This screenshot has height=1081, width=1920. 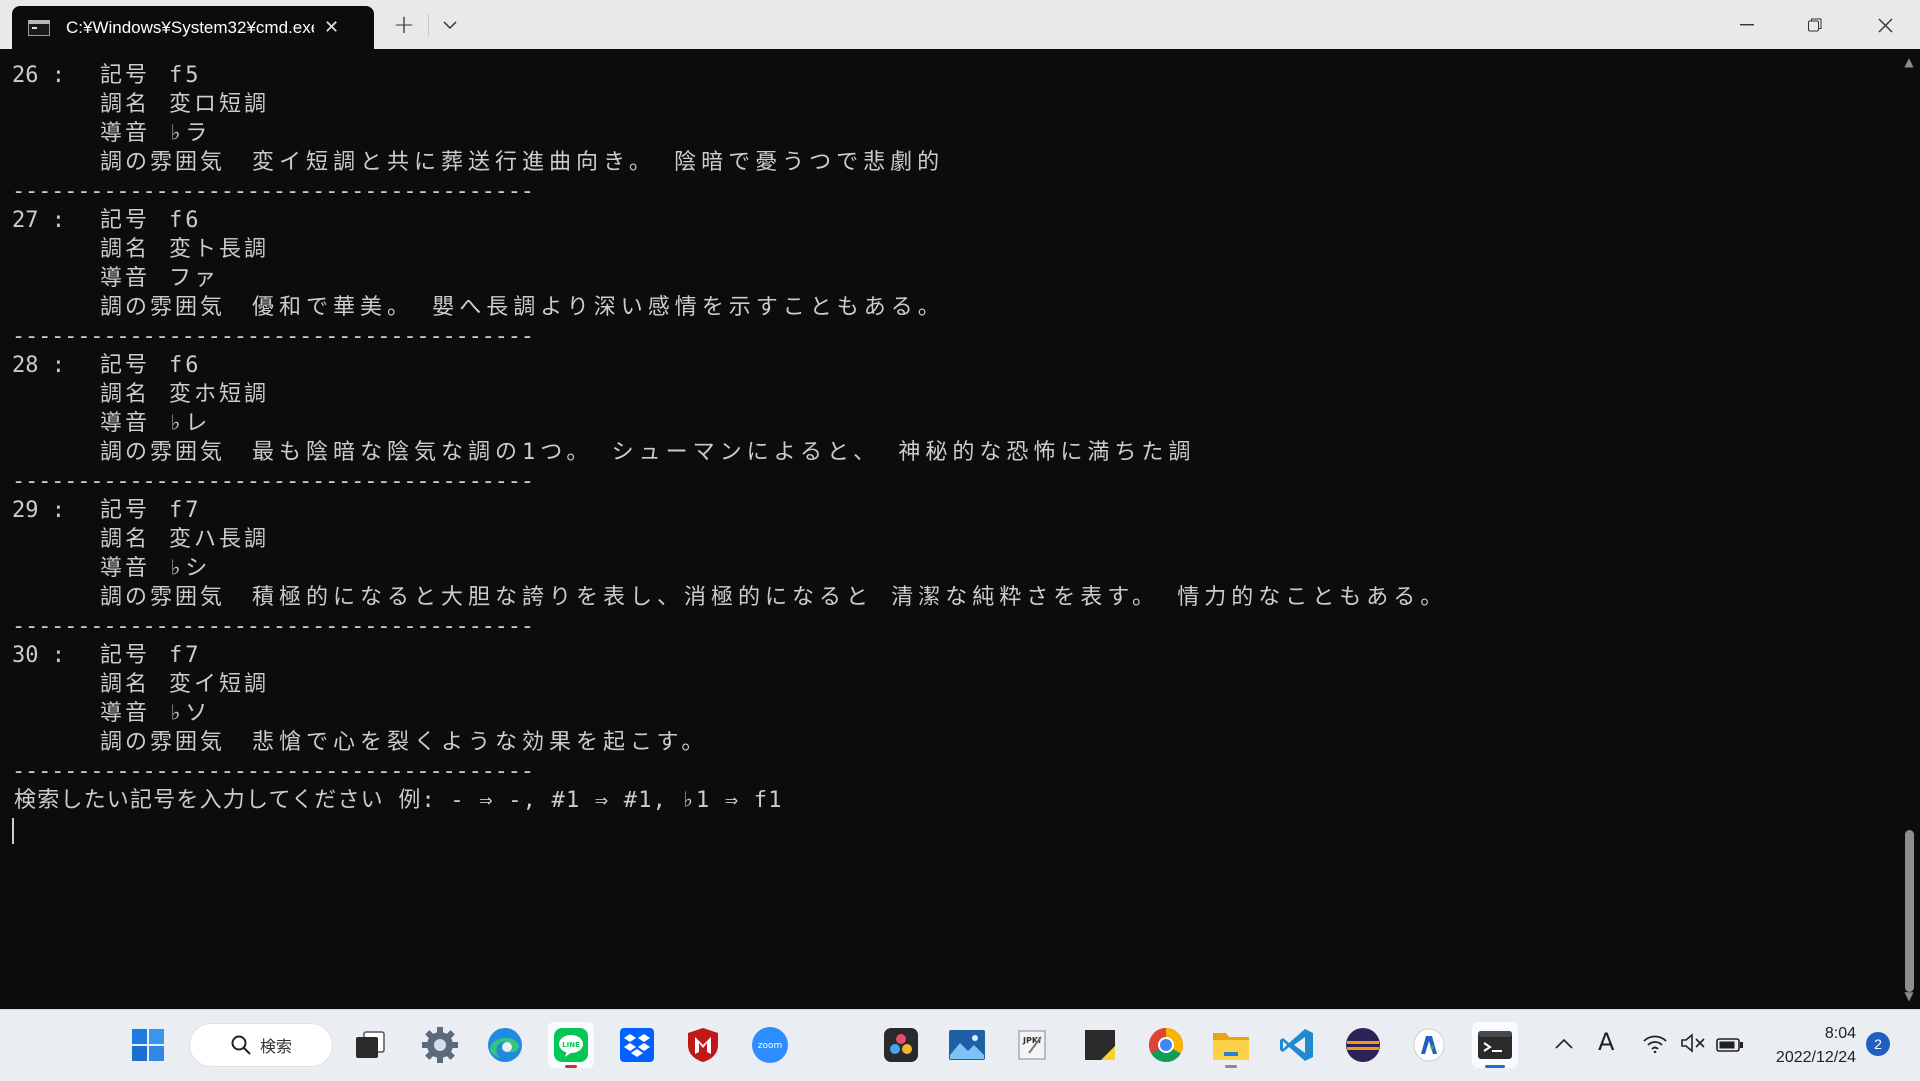 I want to click on chrome-app, so click(x=1166, y=1045).